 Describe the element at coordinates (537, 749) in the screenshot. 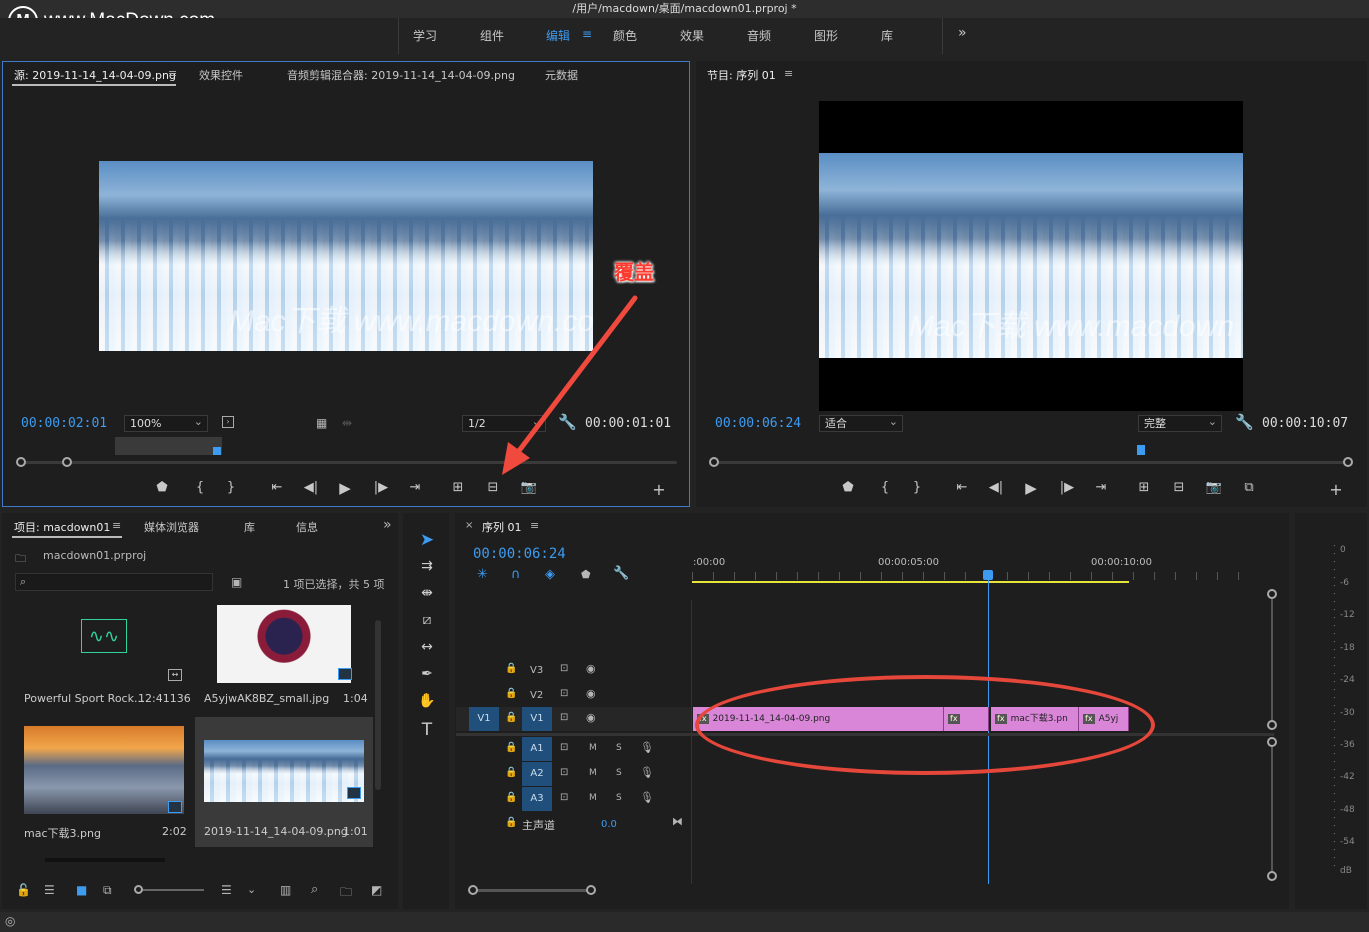

I see `track-label: A1` at that location.